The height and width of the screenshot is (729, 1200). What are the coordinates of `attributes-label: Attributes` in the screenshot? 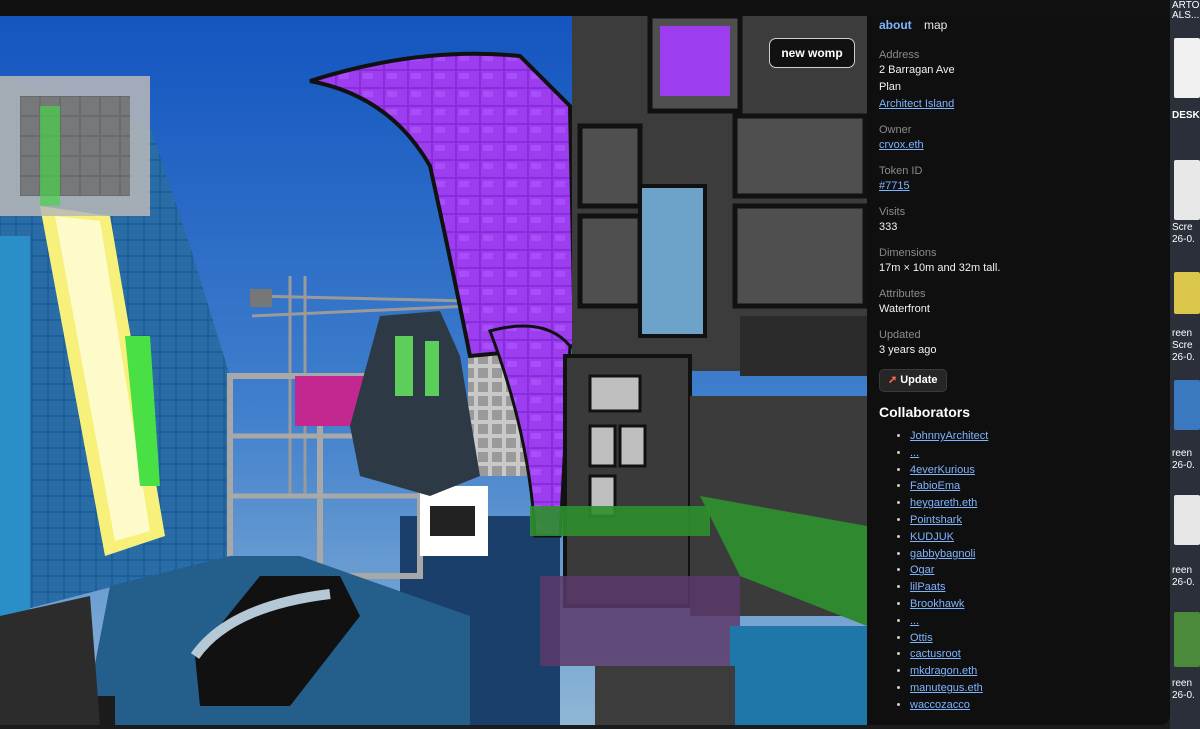 It's located at (902, 294).